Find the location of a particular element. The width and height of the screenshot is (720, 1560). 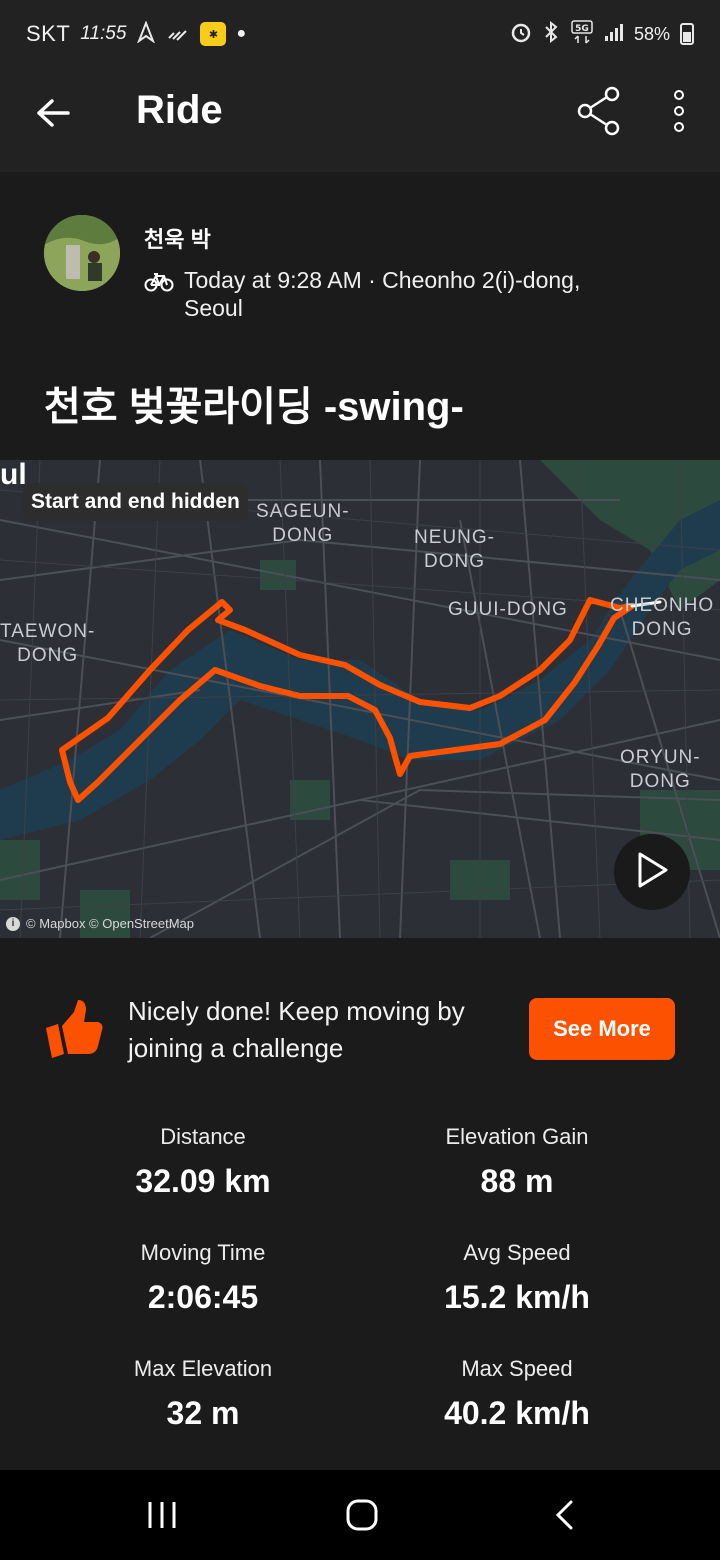

stat-moving-time: Moving Time 2:06:45 is located at coordinates (203, 1278).